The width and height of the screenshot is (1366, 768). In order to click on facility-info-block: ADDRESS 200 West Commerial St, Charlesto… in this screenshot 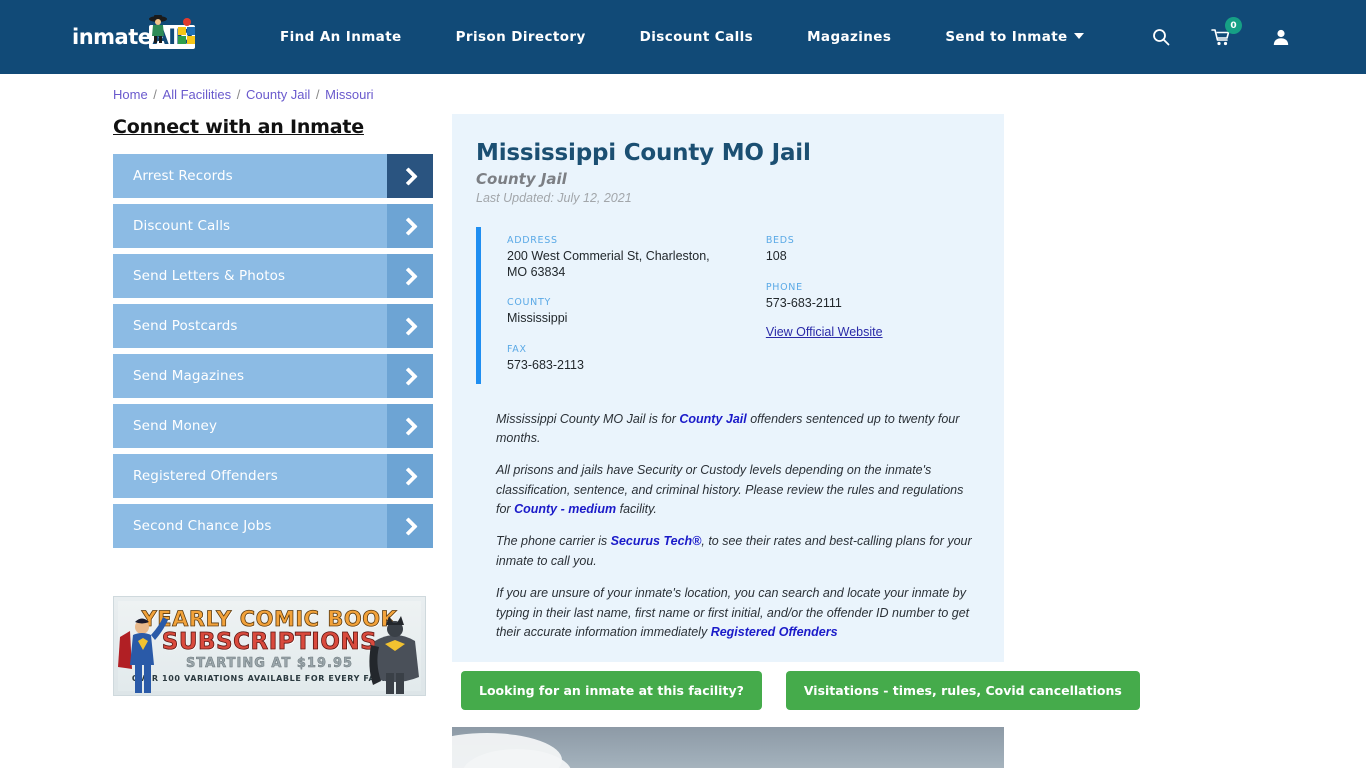, I will do `click(728, 305)`.